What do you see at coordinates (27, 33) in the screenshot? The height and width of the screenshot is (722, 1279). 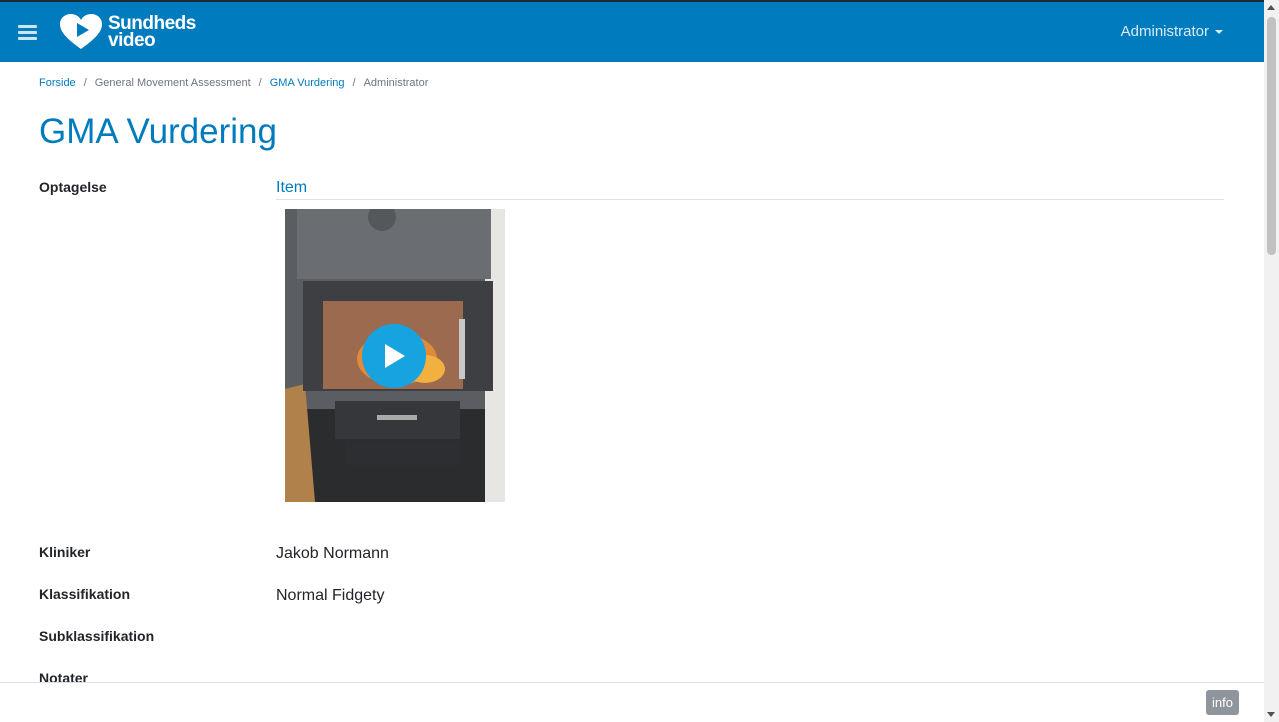 I see `hamburger-menu-icon` at bounding box center [27, 33].